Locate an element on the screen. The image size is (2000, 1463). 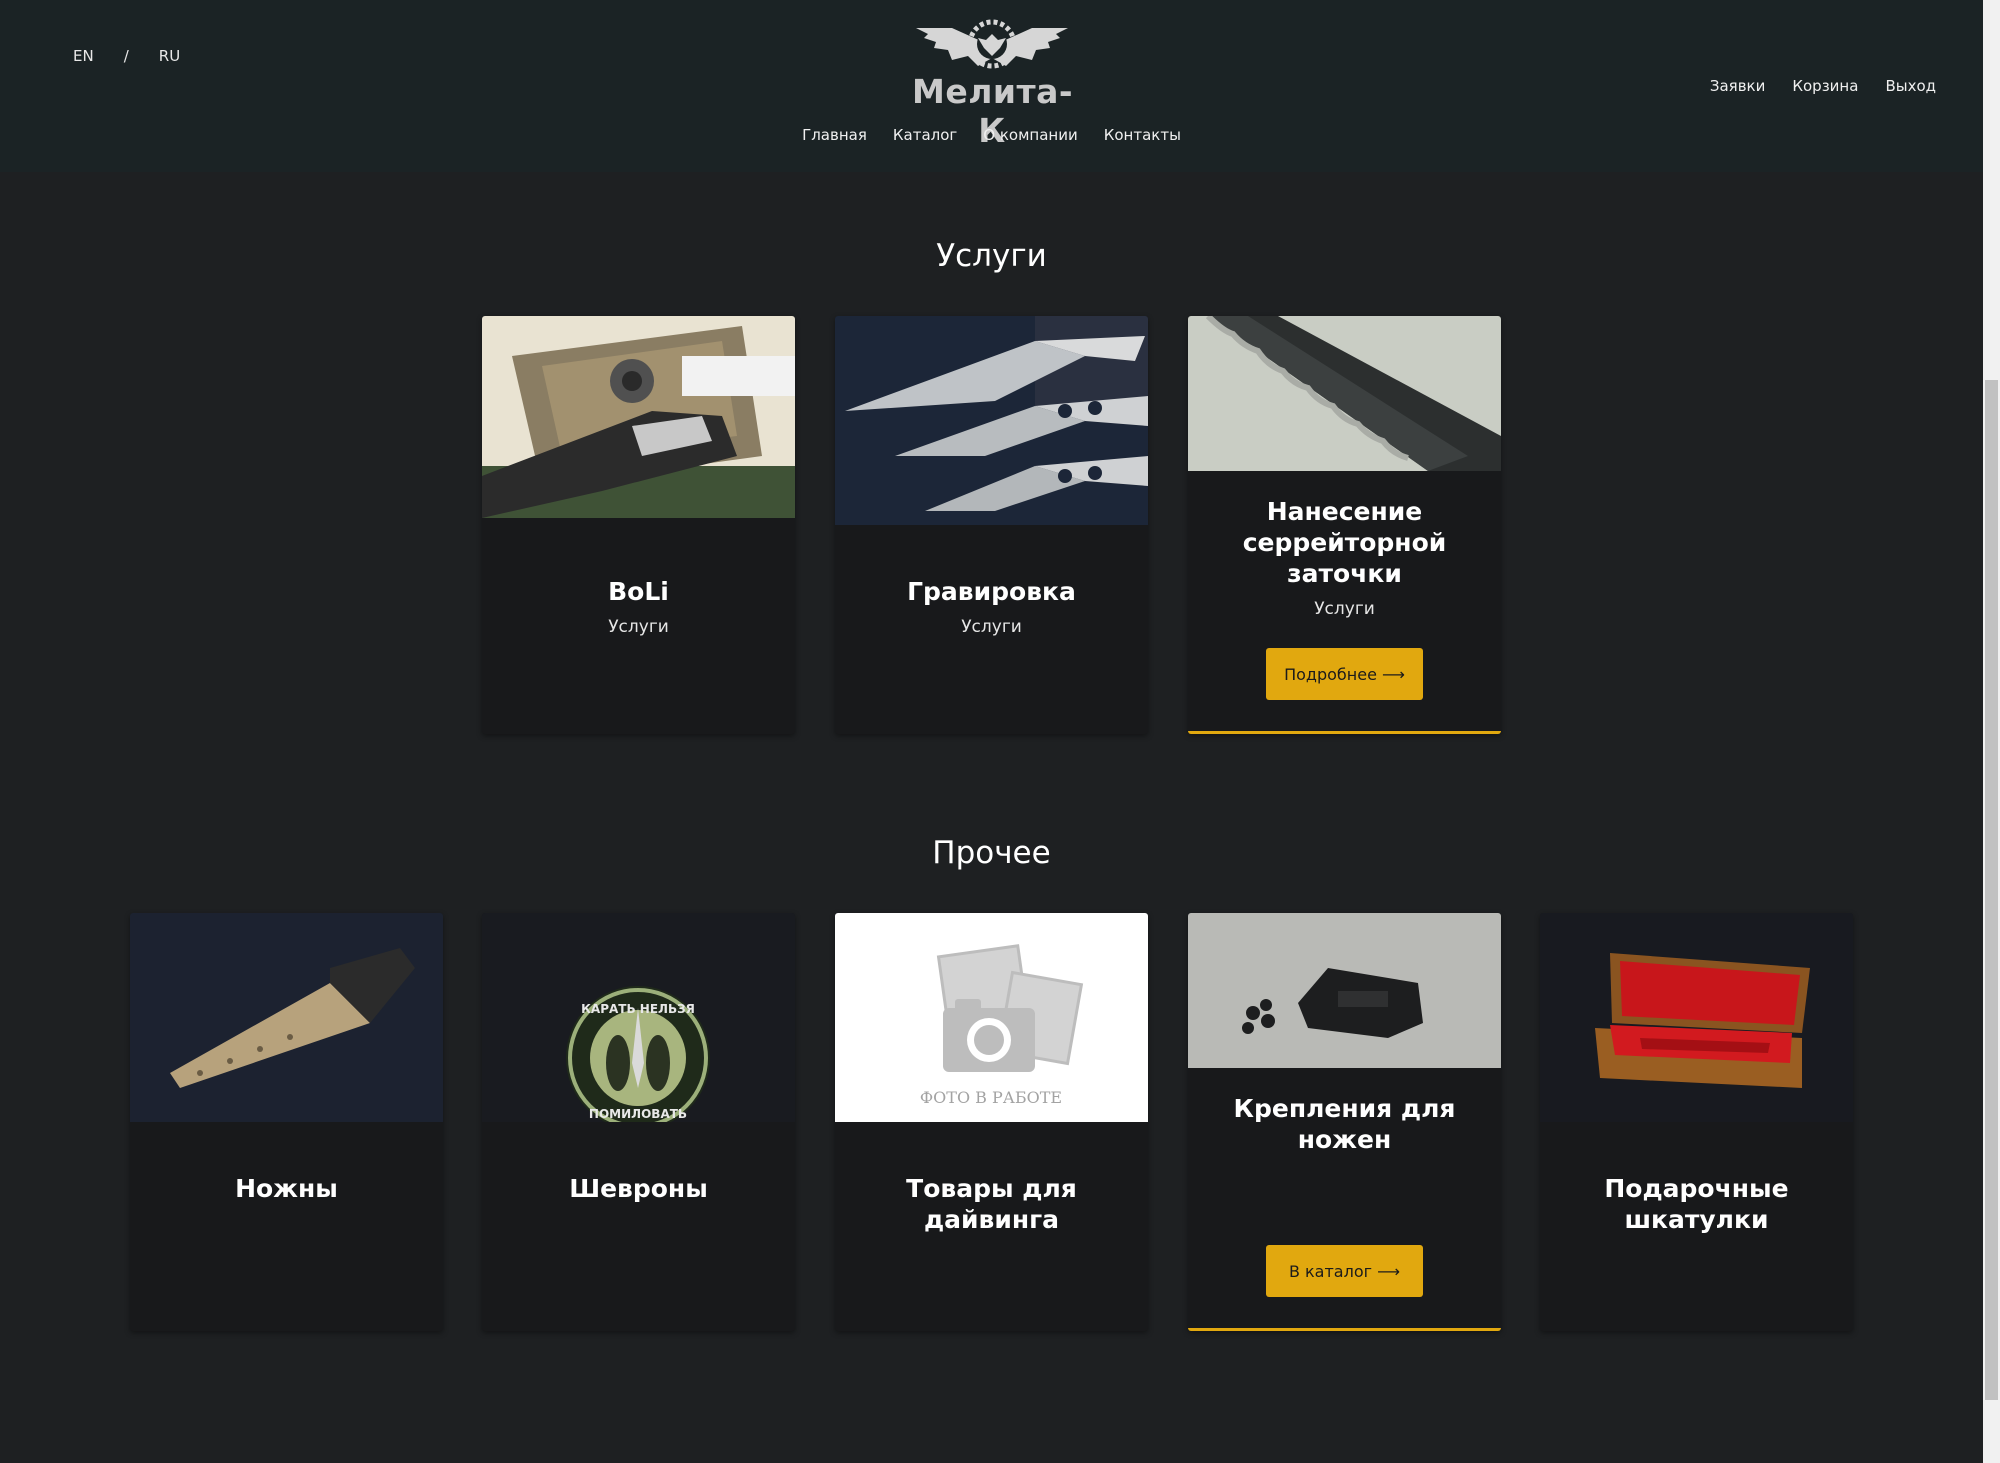
card-title: Шевроны is located at coordinates (638, 1188).